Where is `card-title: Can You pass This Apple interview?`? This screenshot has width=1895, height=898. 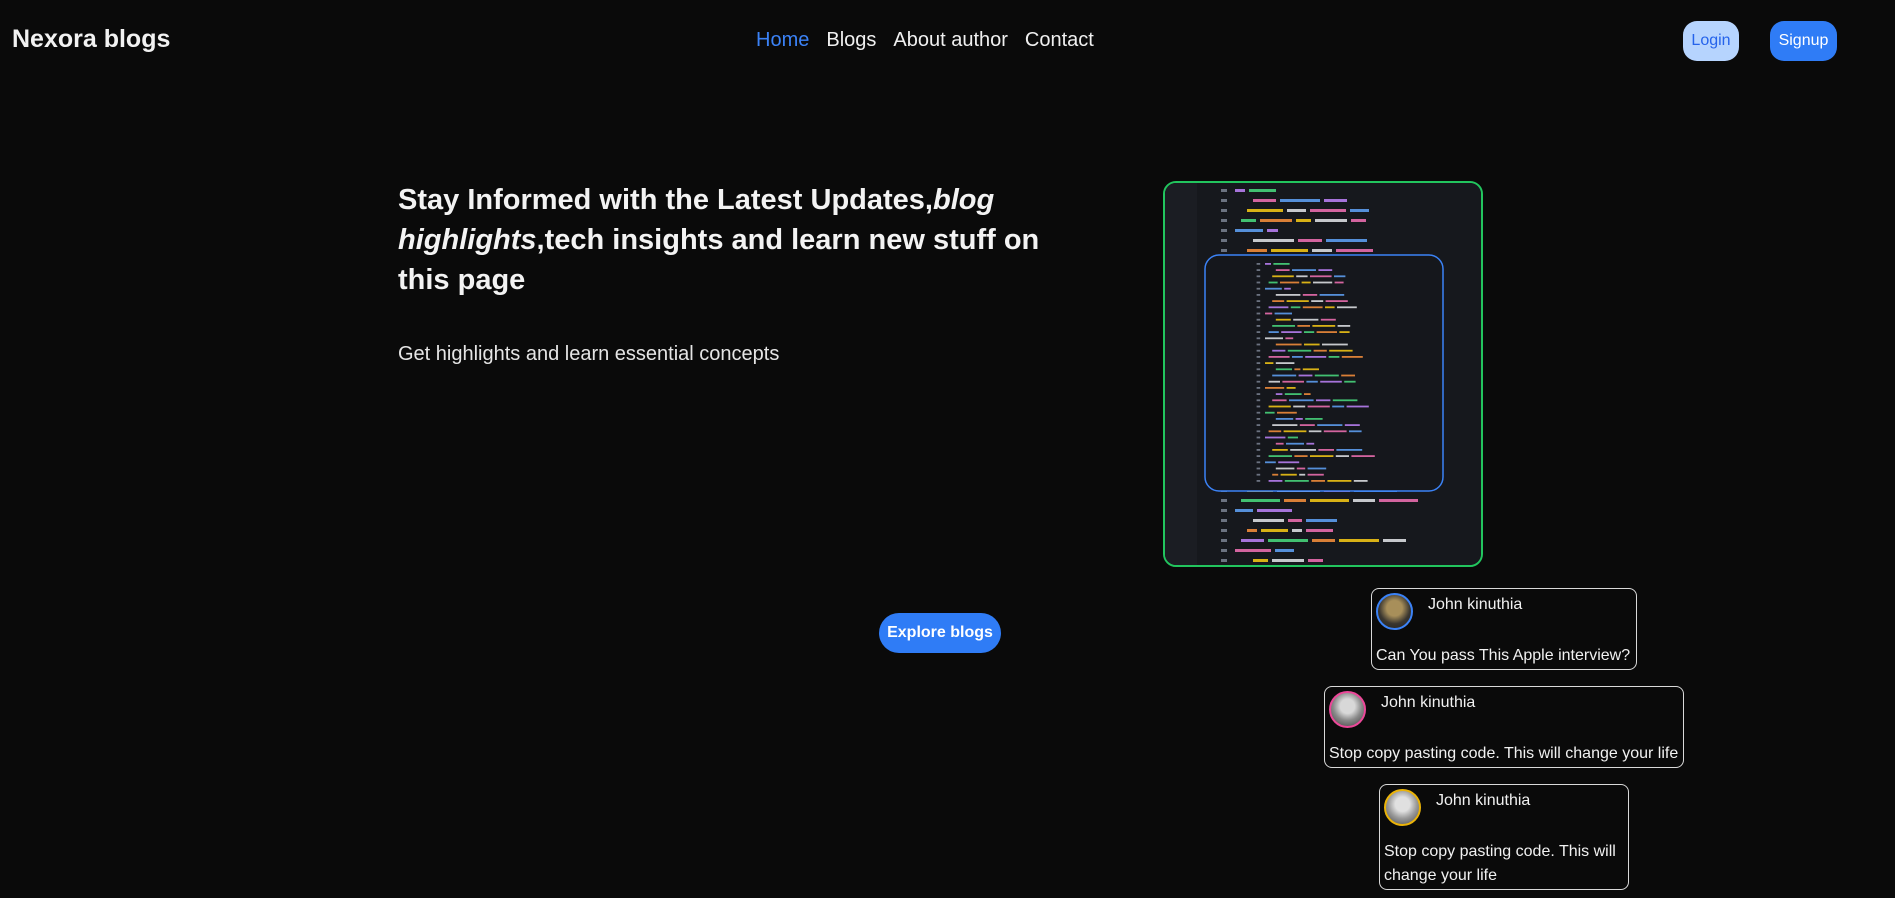
card-title: Can You pass This Apple interview? is located at coordinates (1503, 655).